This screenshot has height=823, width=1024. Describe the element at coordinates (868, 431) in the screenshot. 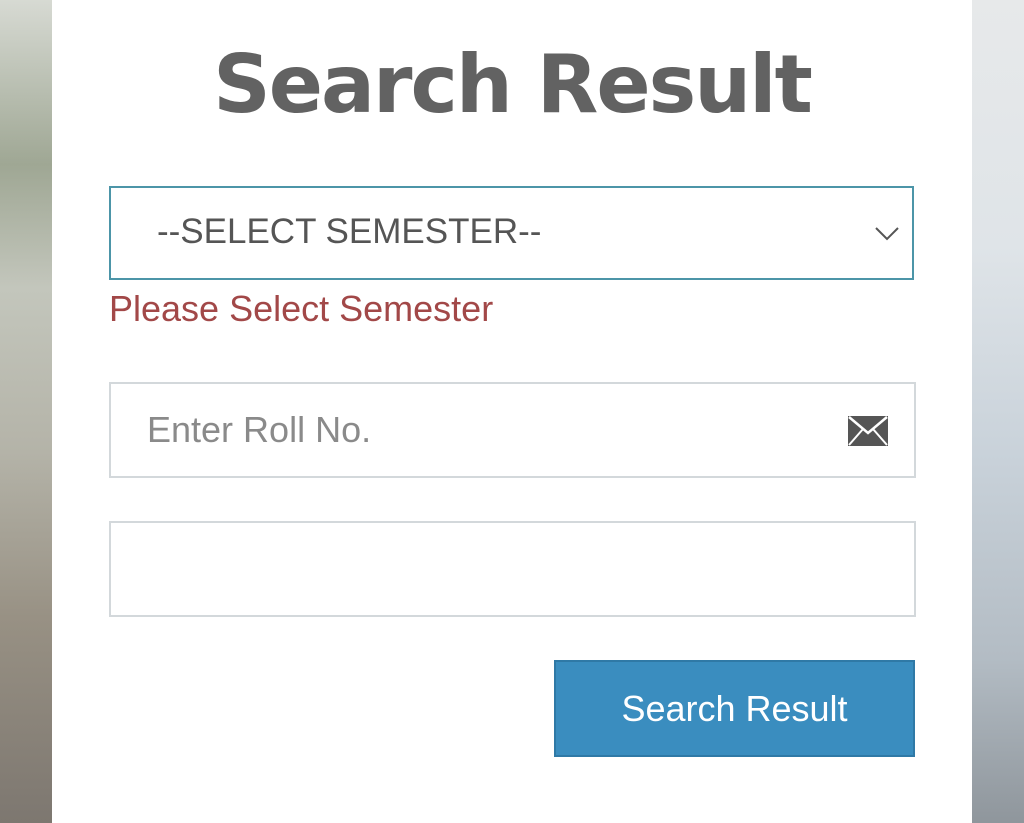

I see `envelope-icon` at that location.